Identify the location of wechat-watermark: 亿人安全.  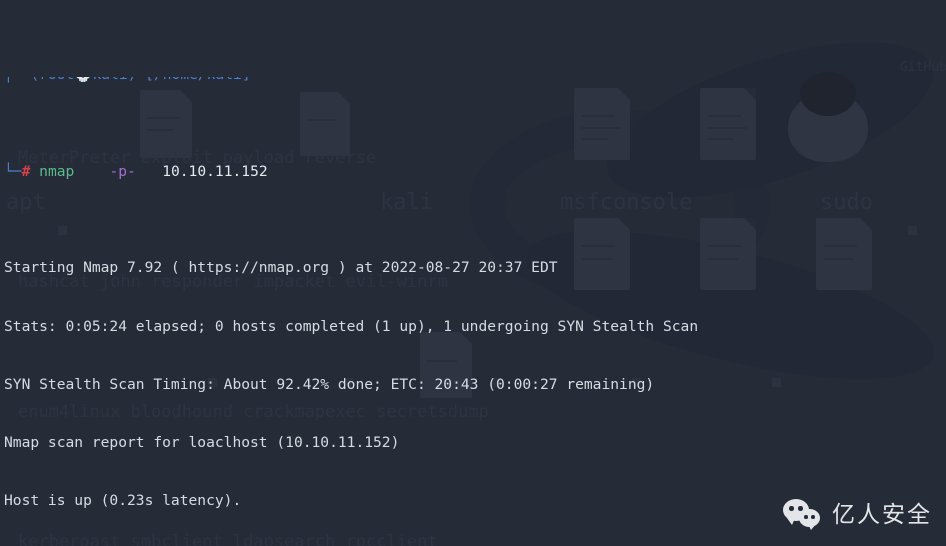
(857, 515).